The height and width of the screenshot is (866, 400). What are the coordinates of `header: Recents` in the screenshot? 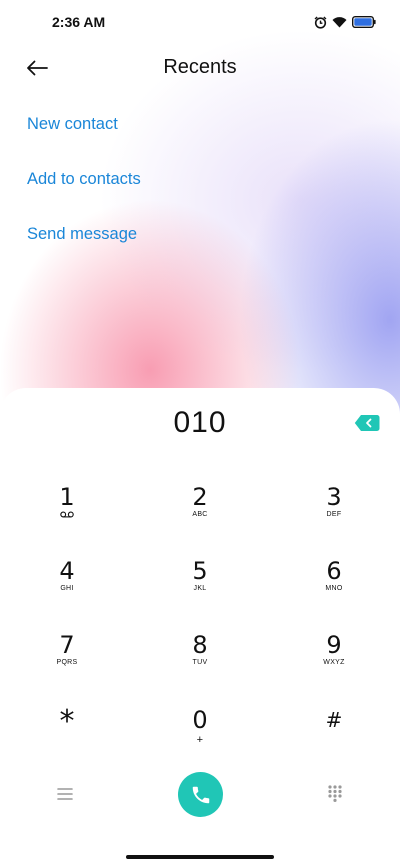 It's located at (200, 68).